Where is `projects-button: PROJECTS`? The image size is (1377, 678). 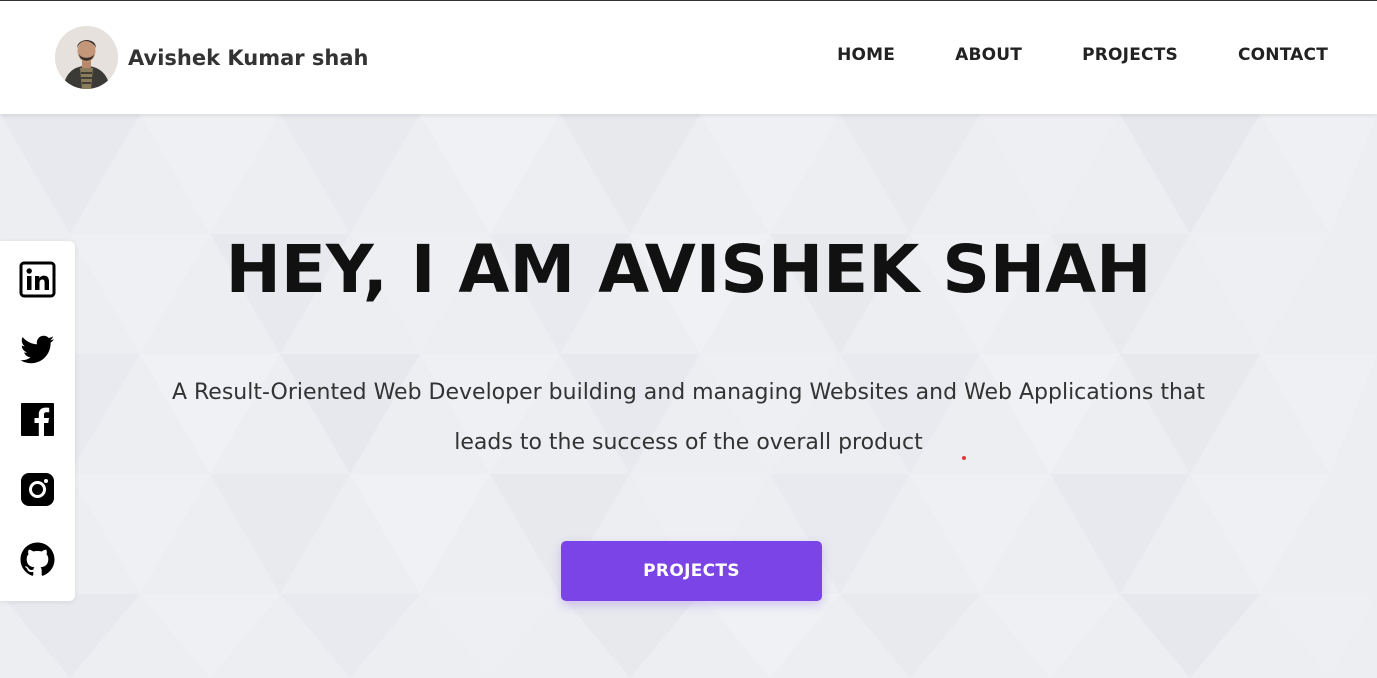
projects-button: PROJECTS is located at coordinates (691, 571).